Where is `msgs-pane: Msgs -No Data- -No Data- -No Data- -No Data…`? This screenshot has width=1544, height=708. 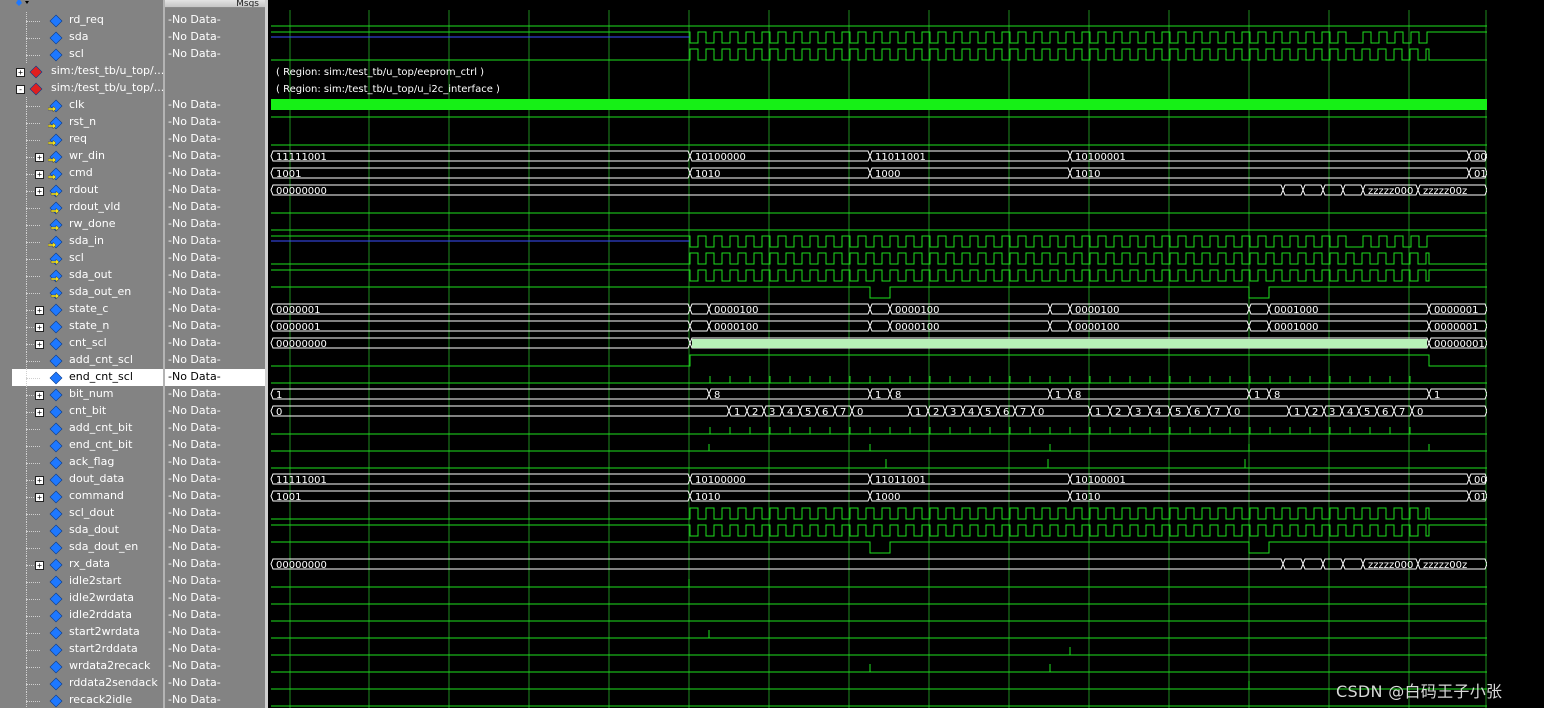
msgs-pane: Msgs -No Data- -No Data- -No Data- -No Data… is located at coordinates (215, 354).